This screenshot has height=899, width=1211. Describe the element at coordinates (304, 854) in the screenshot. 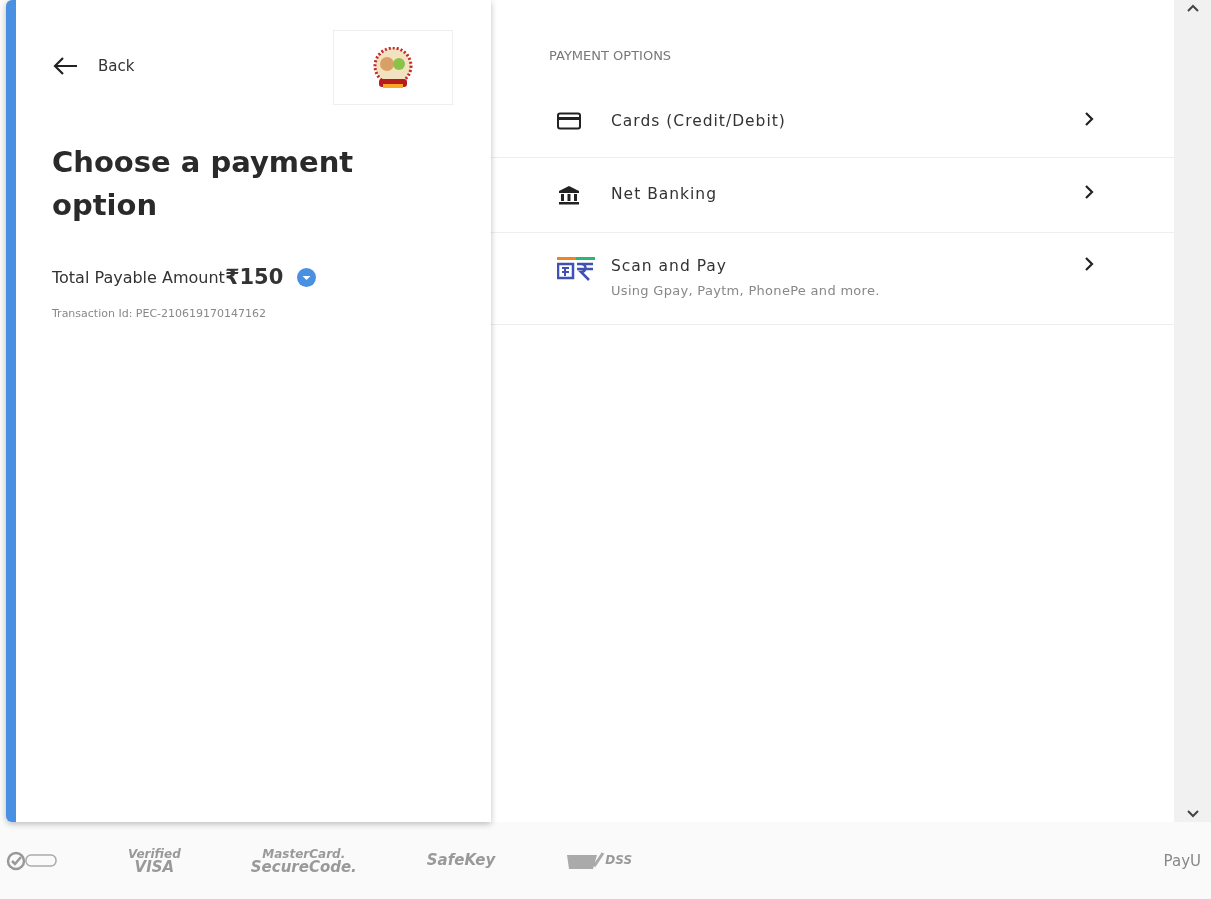

I see `security-badge-text: MasterCard.` at that location.